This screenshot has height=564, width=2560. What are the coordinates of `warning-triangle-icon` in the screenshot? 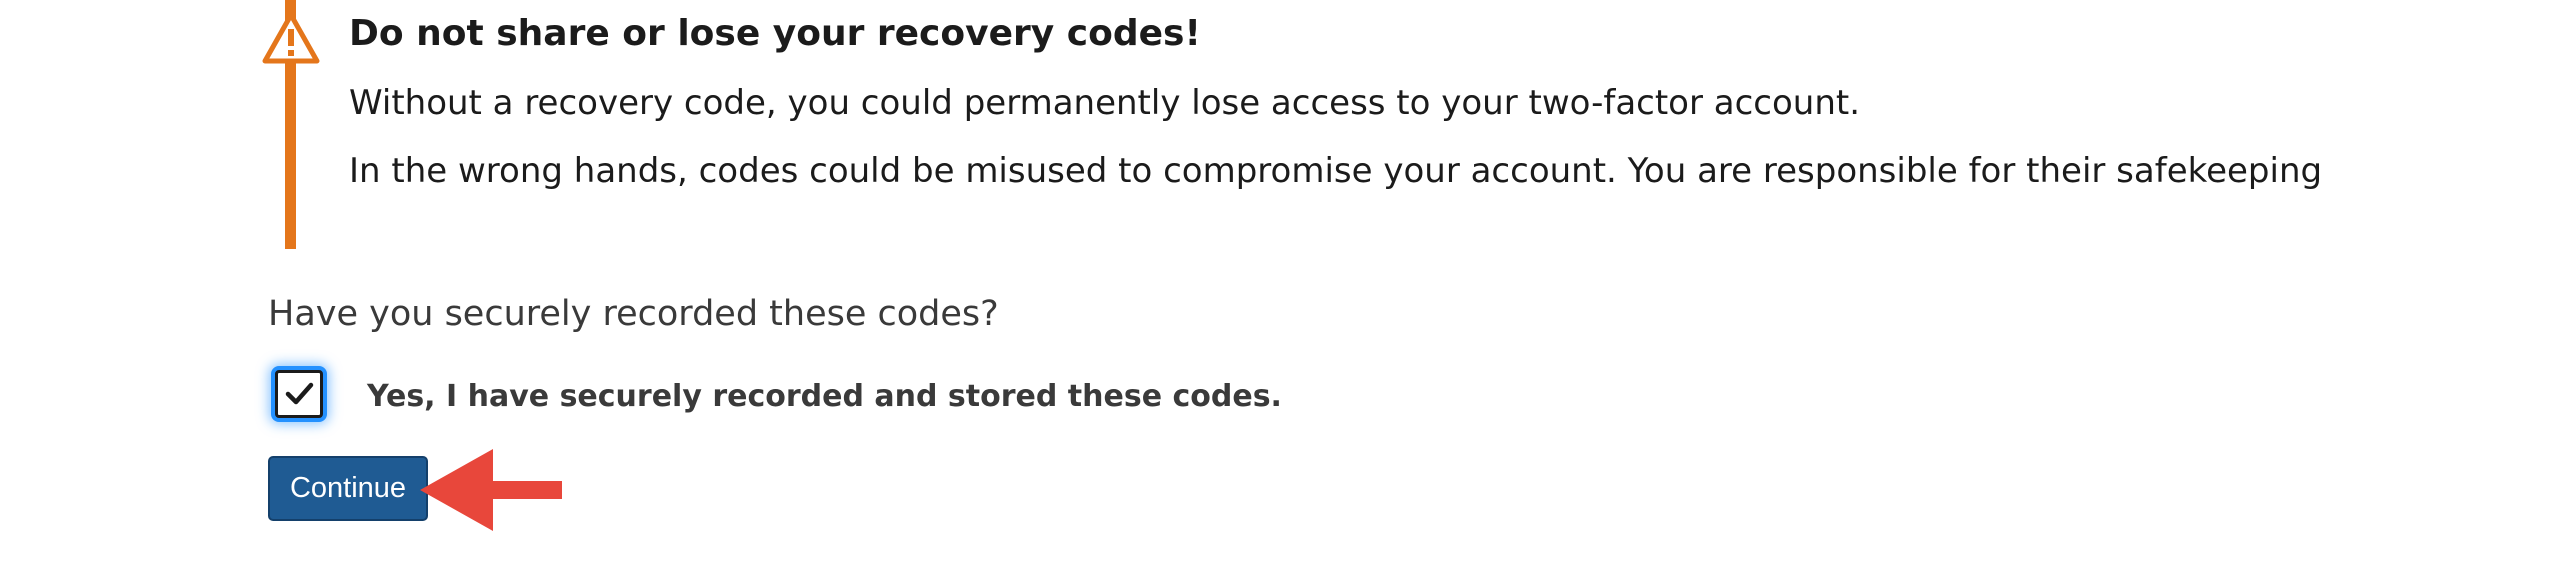 It's located at (291, 38).